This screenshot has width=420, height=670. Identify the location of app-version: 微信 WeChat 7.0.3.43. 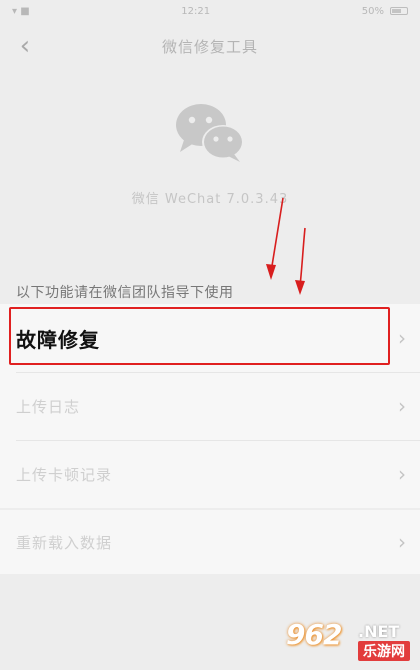
(210, 199).